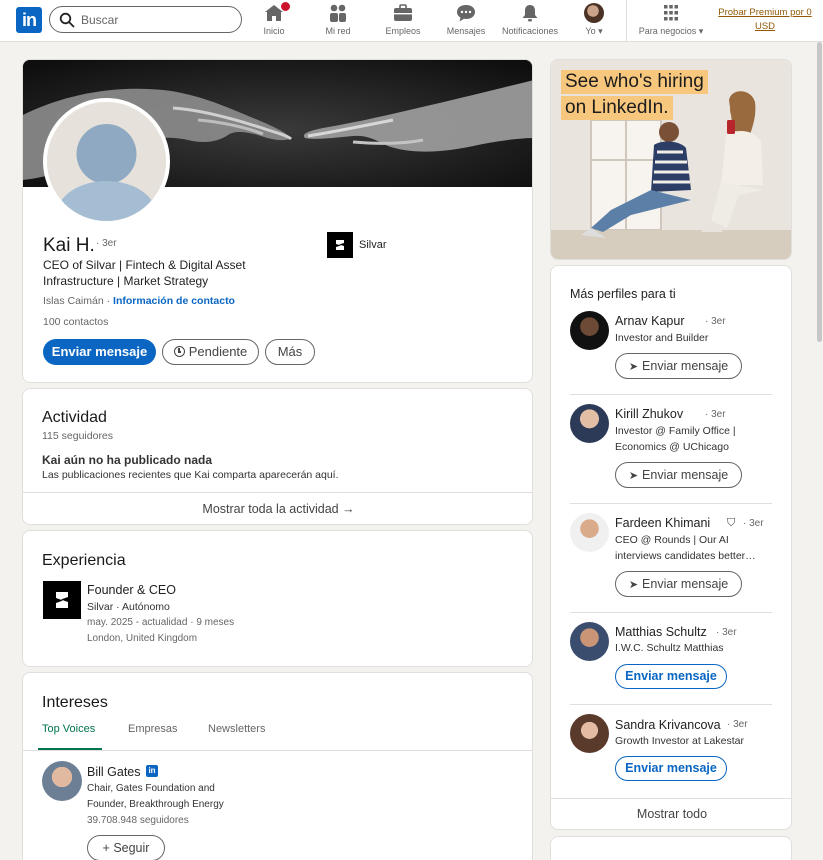  What do you see at coordinates (126, 847) in the screenshot?
I see `follow-button: + Seguir` at bounding box center [126, 847].